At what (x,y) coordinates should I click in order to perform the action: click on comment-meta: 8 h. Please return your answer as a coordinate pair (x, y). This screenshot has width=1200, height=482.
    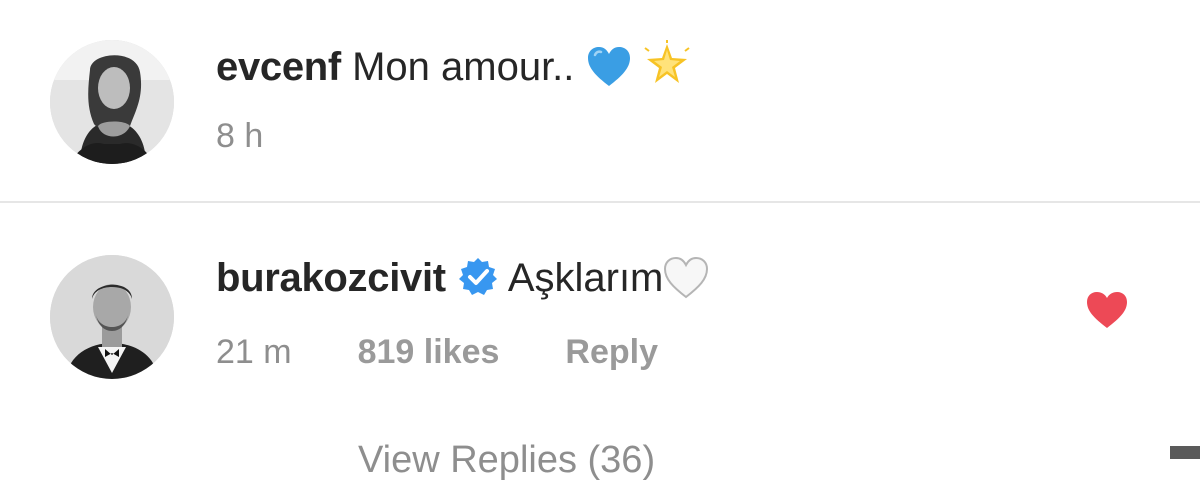
    Looking at the image, I should click on (239, 136).